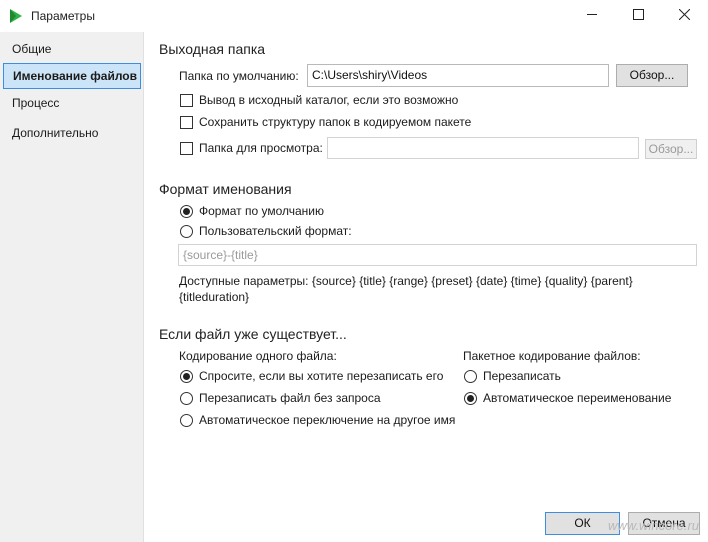 The width and height of the screenshot is (708, 542). I want to click on window-title: Параметры, so click(63, 16).